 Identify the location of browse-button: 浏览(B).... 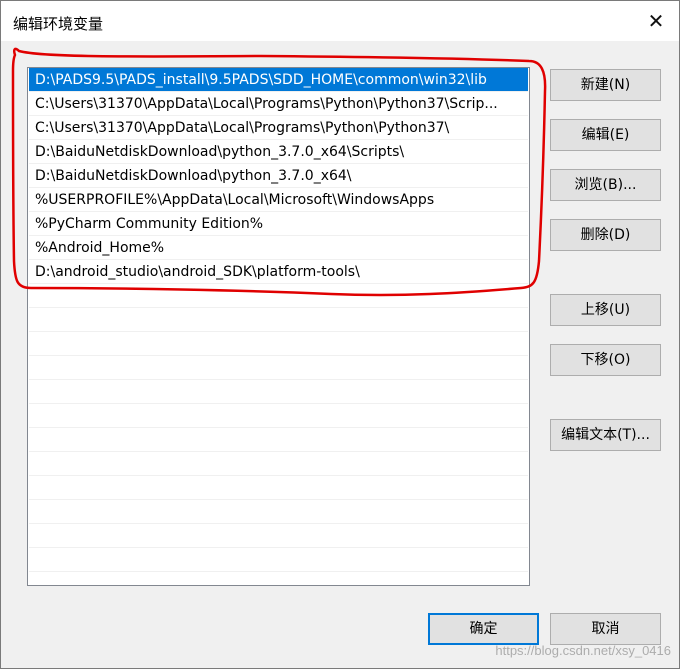
(605, 185).